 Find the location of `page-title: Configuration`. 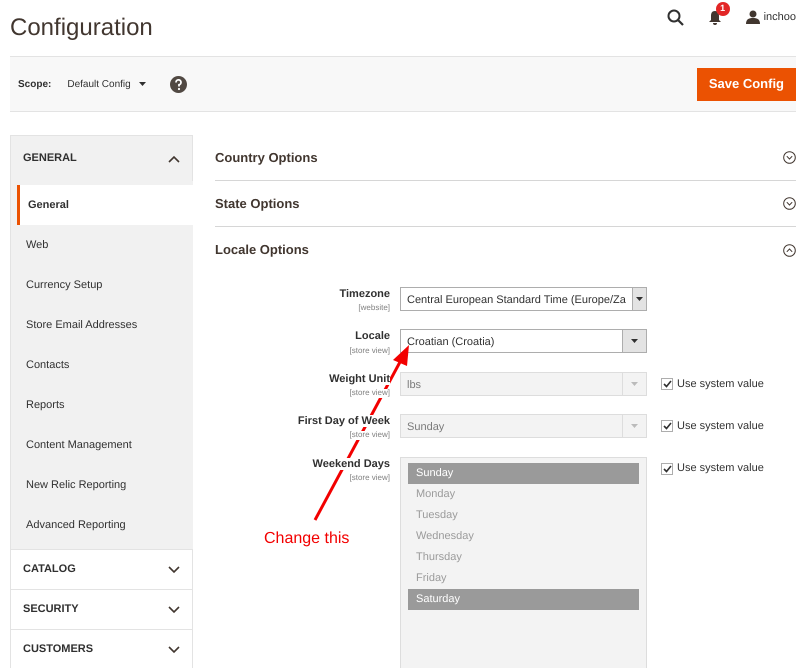

page-title: Configuration is located at coordinates (81, 28).